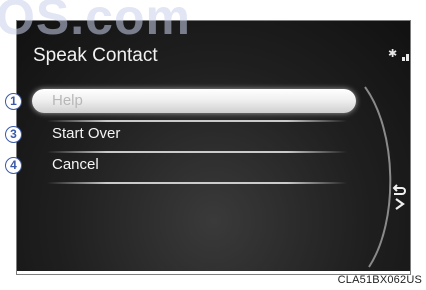  What do you see at coordinates (86, 133) in the screenshot?
I see `menu-item-label: Start Over` at bounding box center [86, 133].